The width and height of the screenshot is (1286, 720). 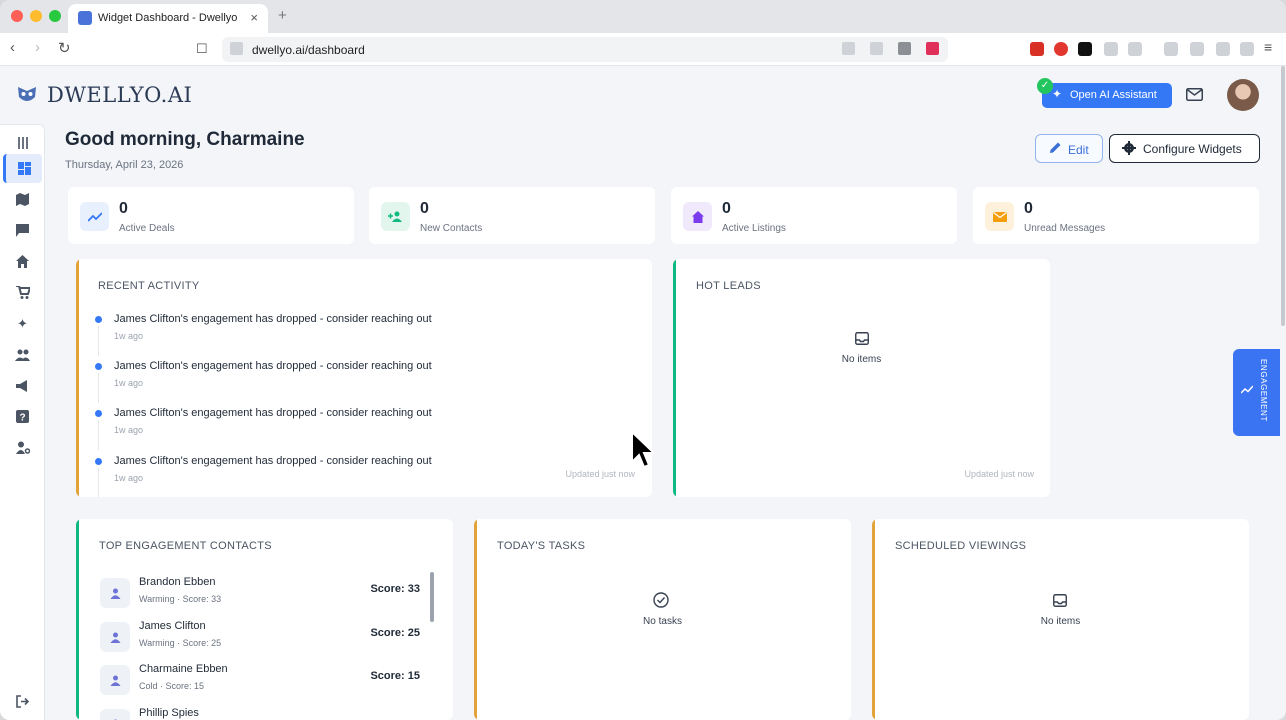 What do you see at coordinates (1192, 149) in the screenshot?
I see `configure-widgets-label: Configure Widgets` at bounding box center [1192, 149].